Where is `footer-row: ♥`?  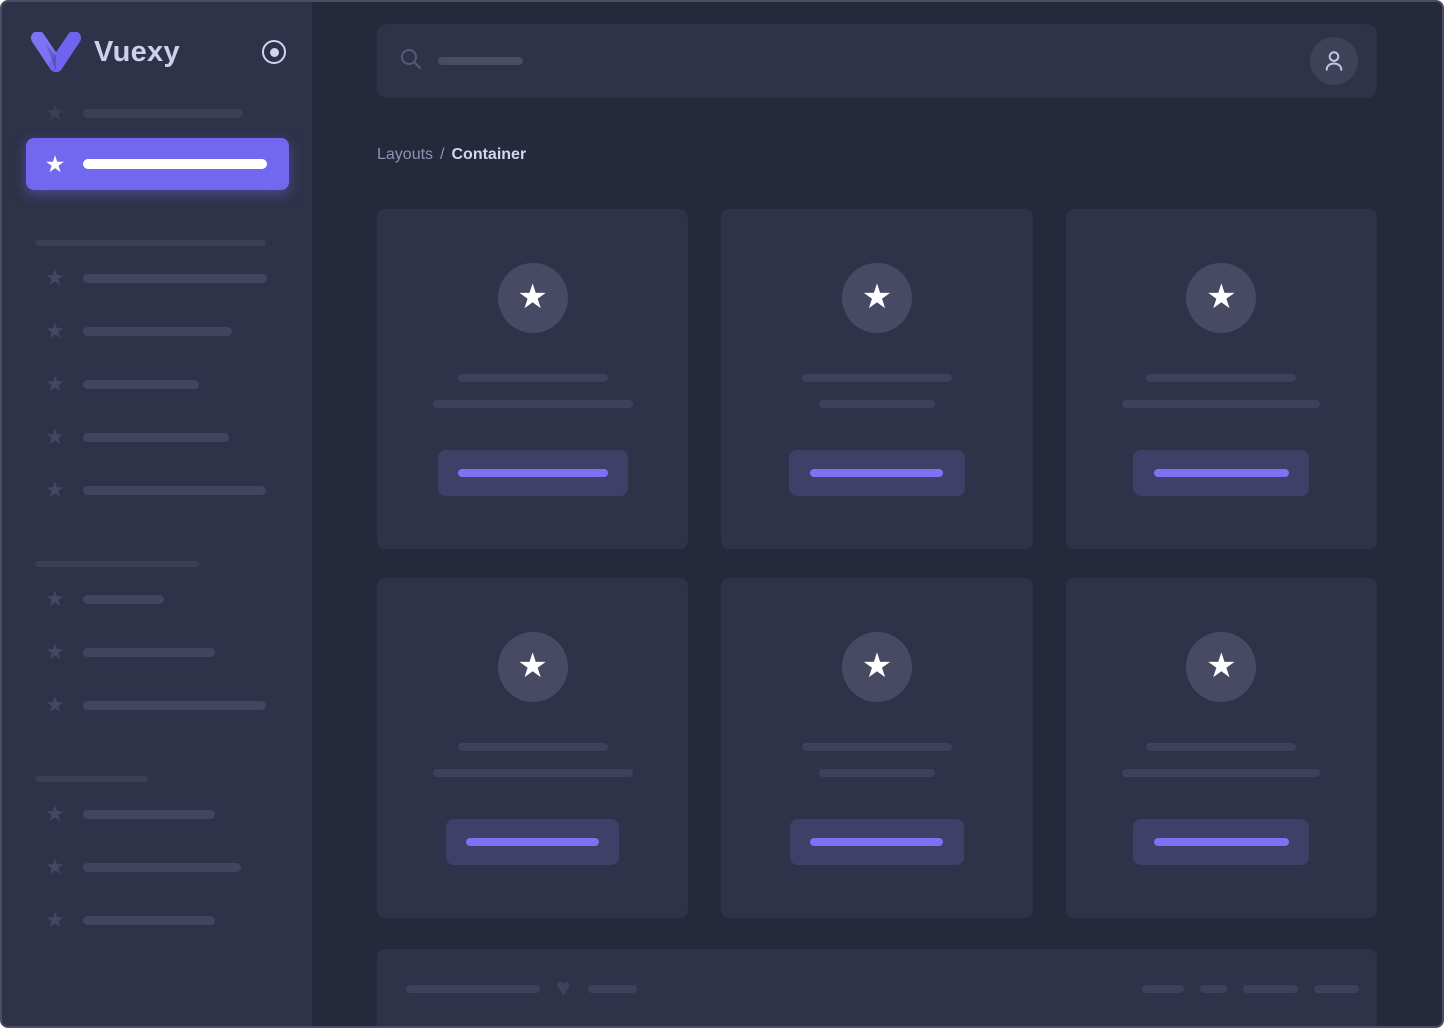 footer-row: ♥ is located at coordinates (882, 975).